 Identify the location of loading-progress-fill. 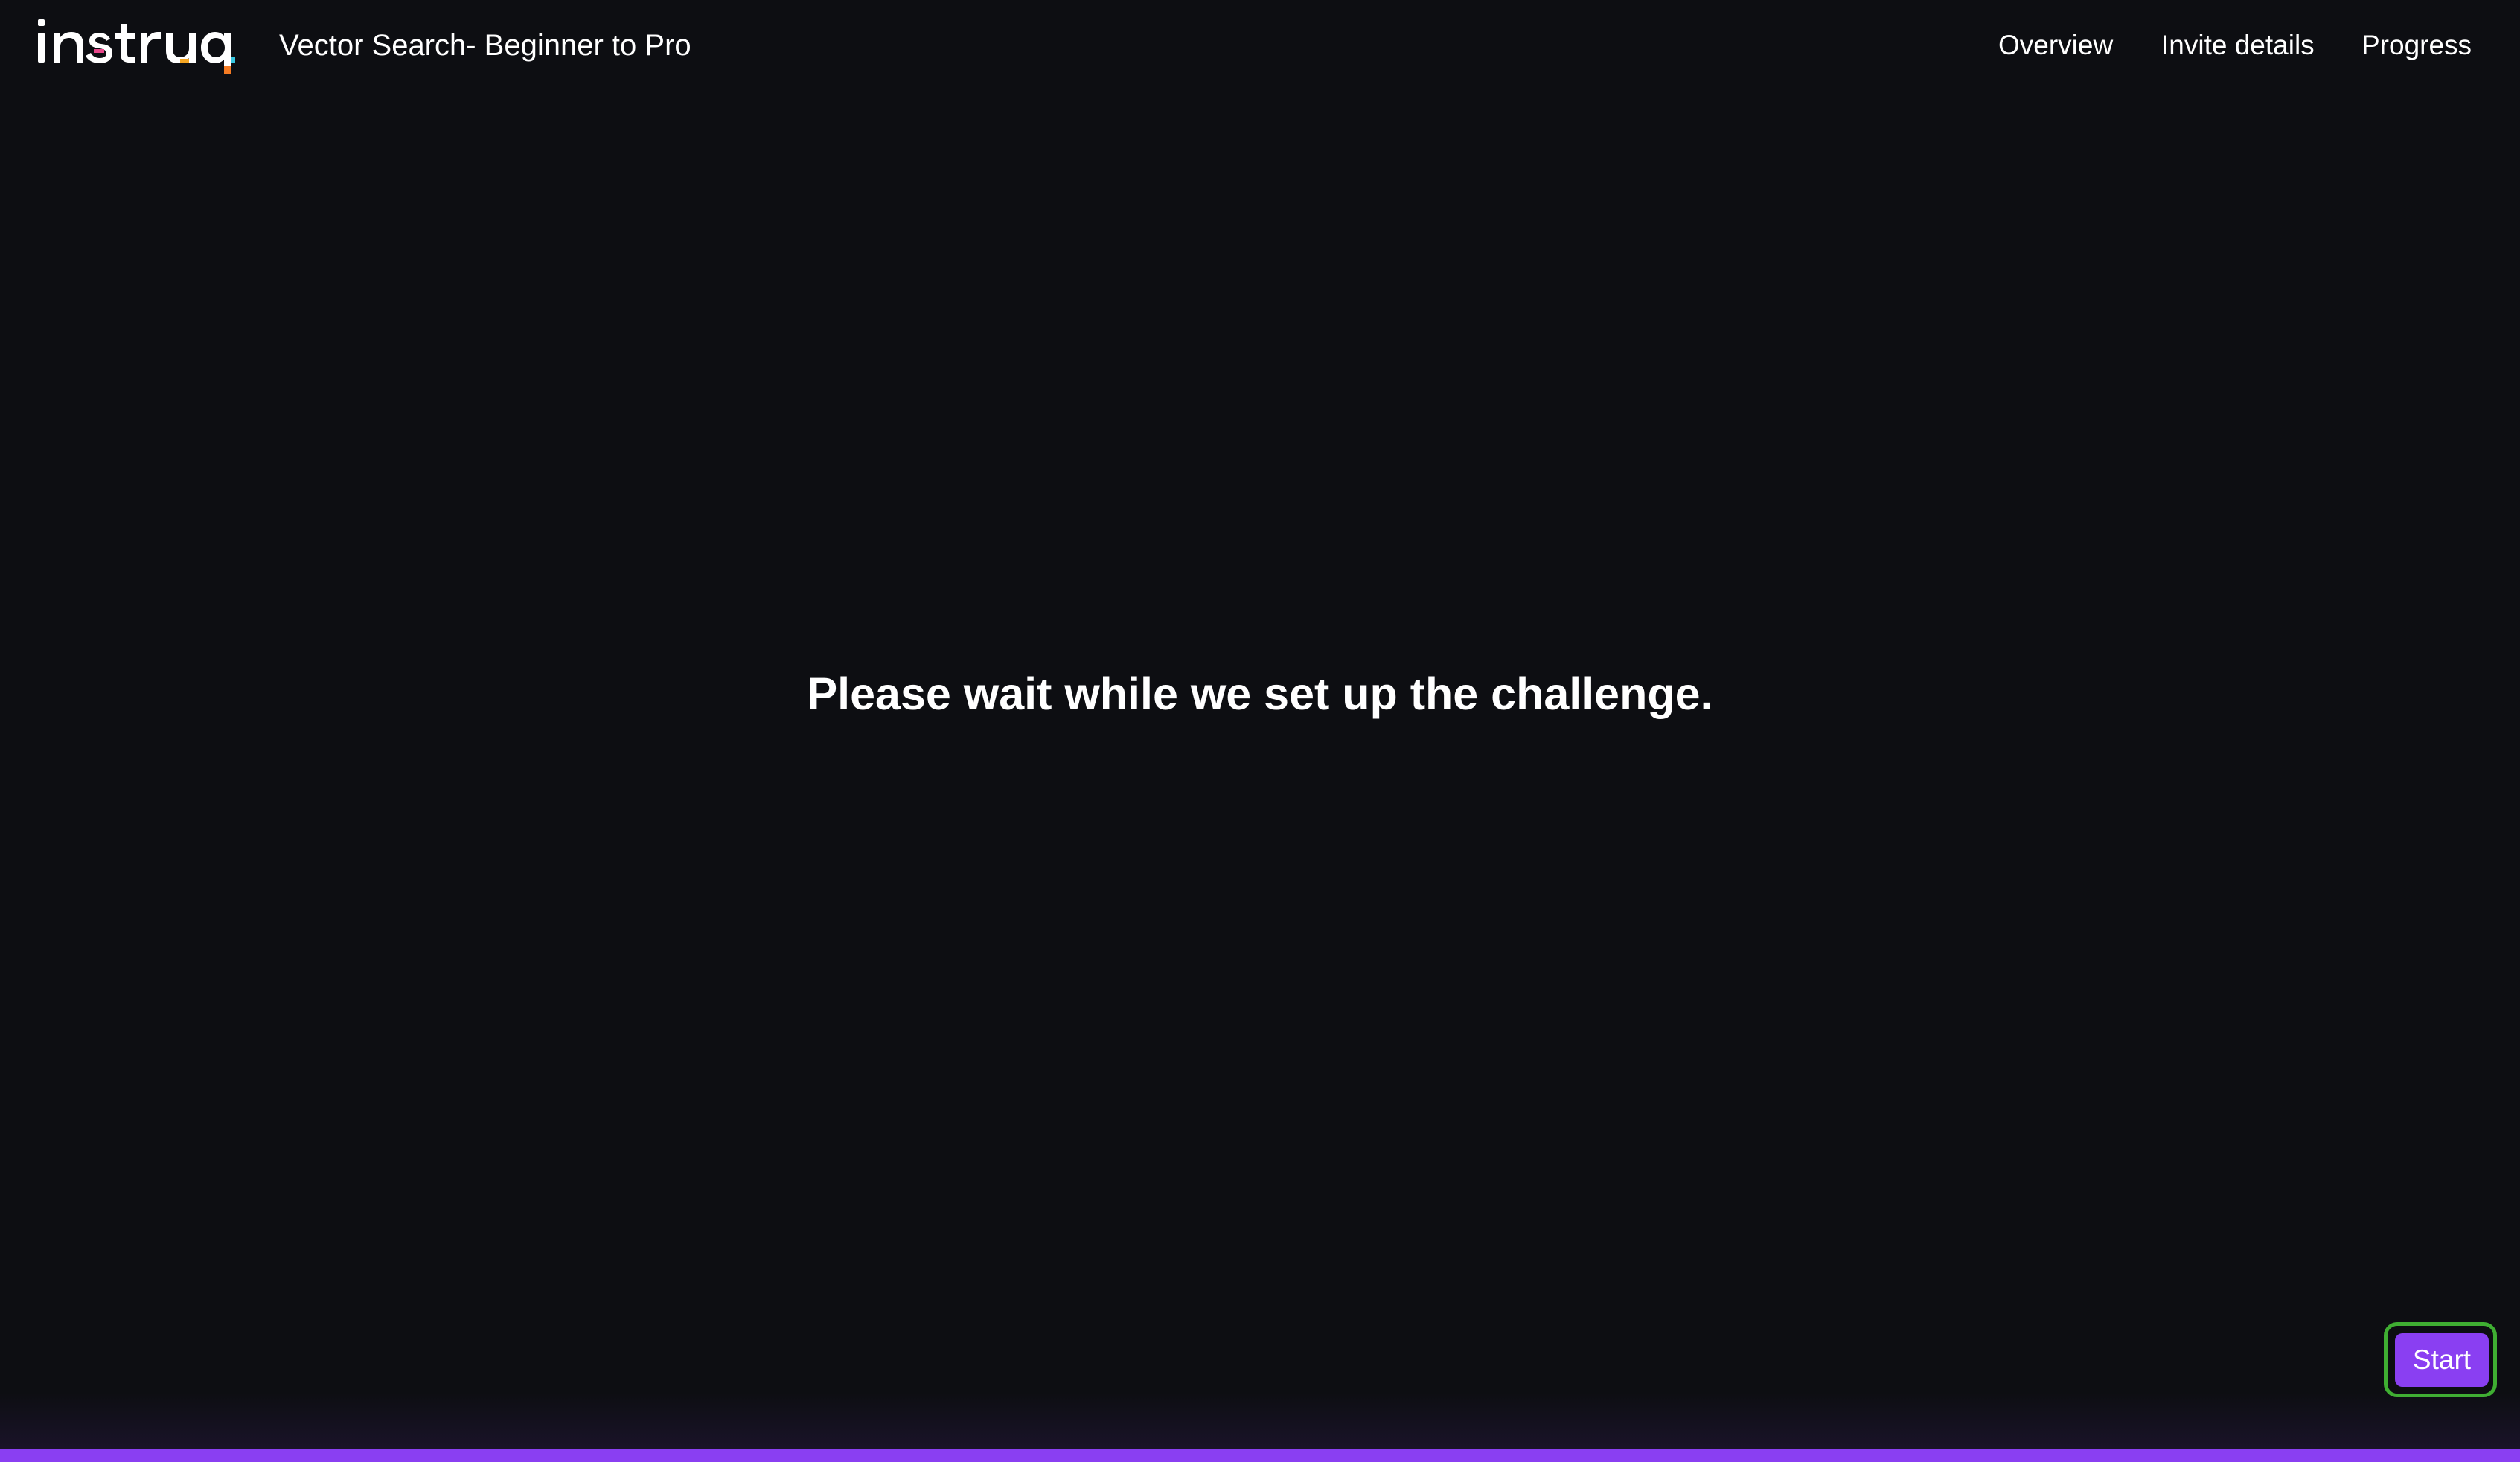
(1260, 1455).